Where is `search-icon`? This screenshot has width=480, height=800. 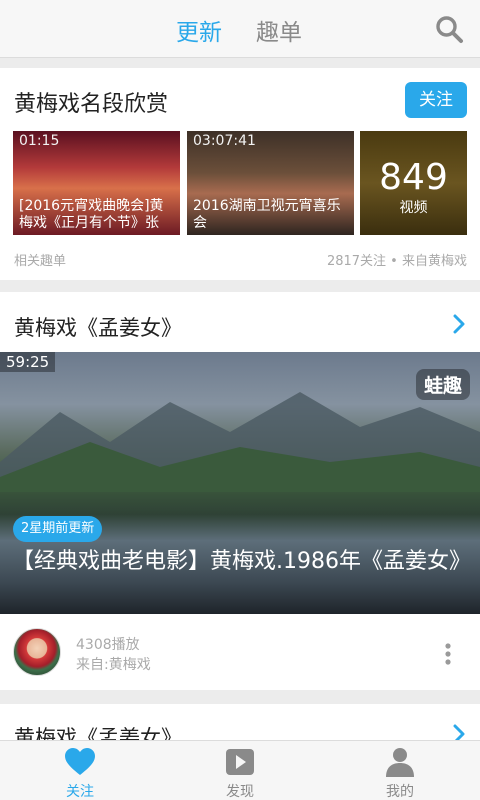
search-icon is located at coordinates (449, 29).